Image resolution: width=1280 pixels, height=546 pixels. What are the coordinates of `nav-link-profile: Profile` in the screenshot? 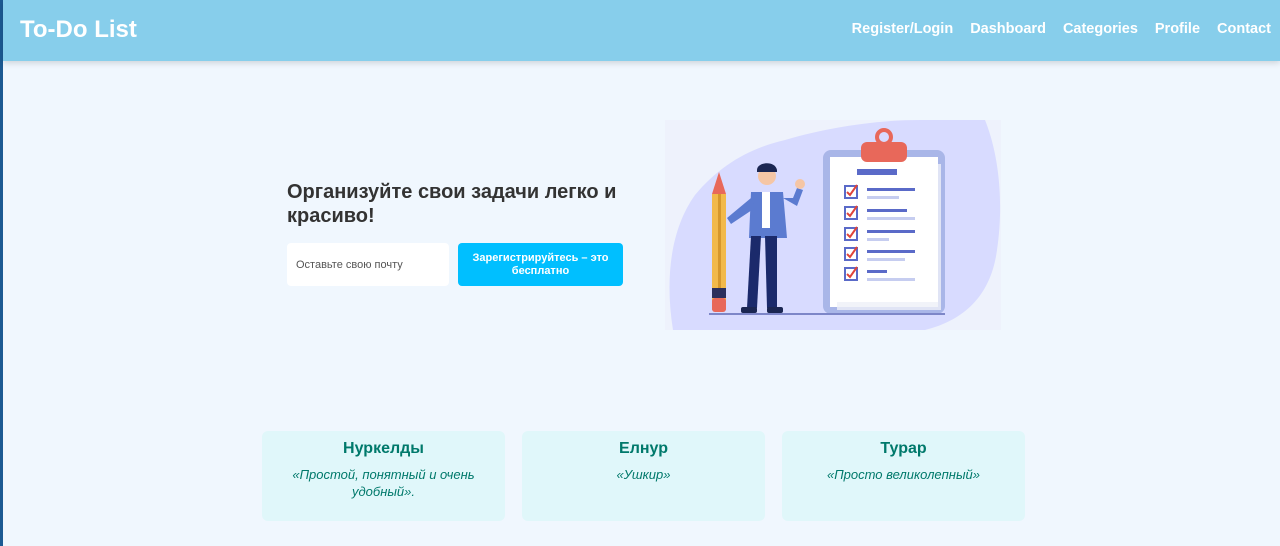 It's located at (1177, 29).